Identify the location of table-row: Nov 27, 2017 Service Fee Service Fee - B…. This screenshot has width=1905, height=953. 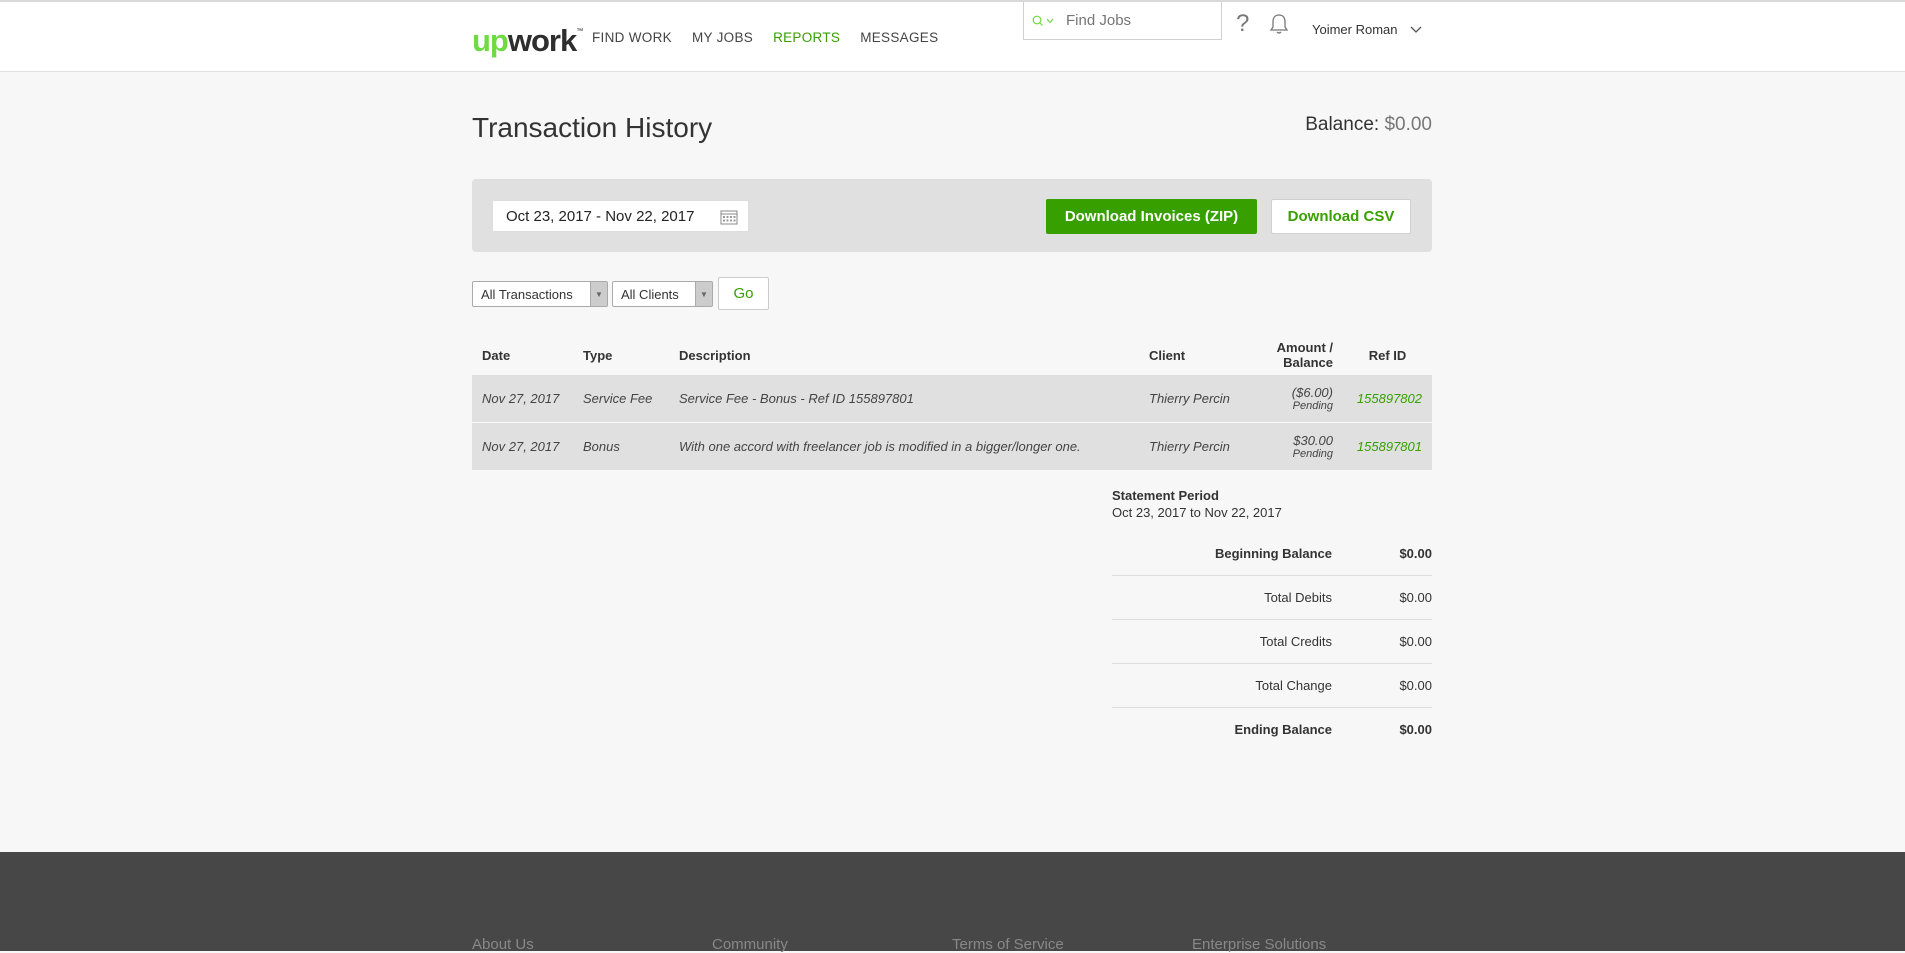
(952, 398).